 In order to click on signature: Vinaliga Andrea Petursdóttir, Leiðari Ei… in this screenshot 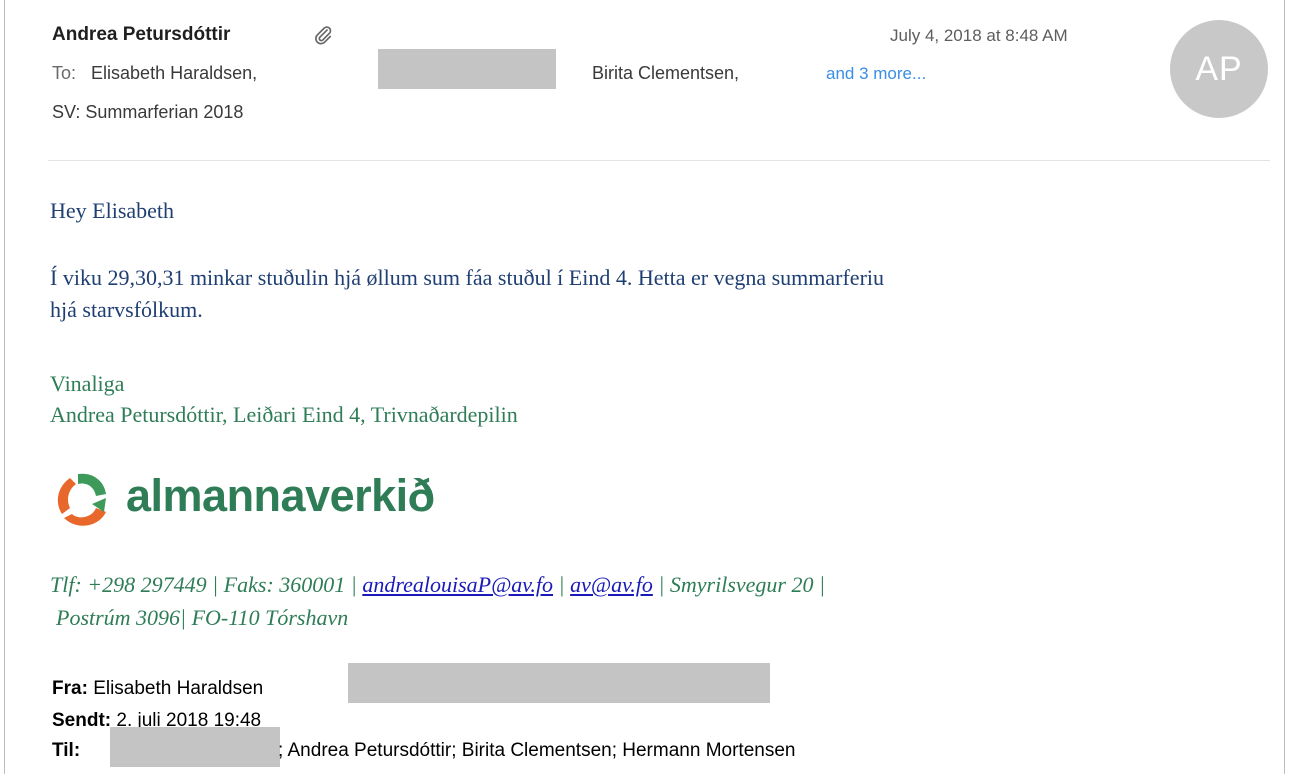, I will do `click(284, 399)`.